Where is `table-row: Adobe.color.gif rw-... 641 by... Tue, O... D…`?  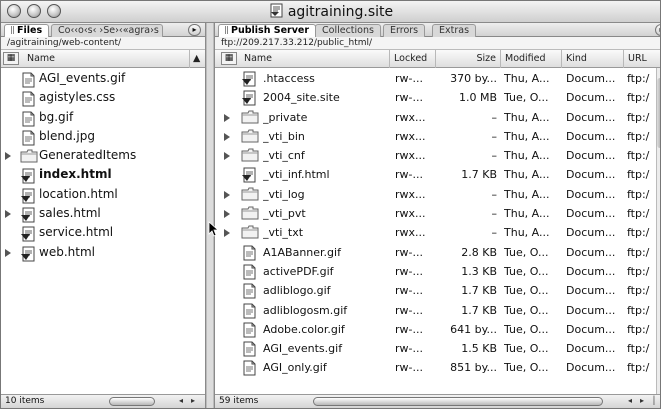
table-row: Adobe.color.gif rw-... 641 by... Tue, O... D… is located at coordinates (437, 329).